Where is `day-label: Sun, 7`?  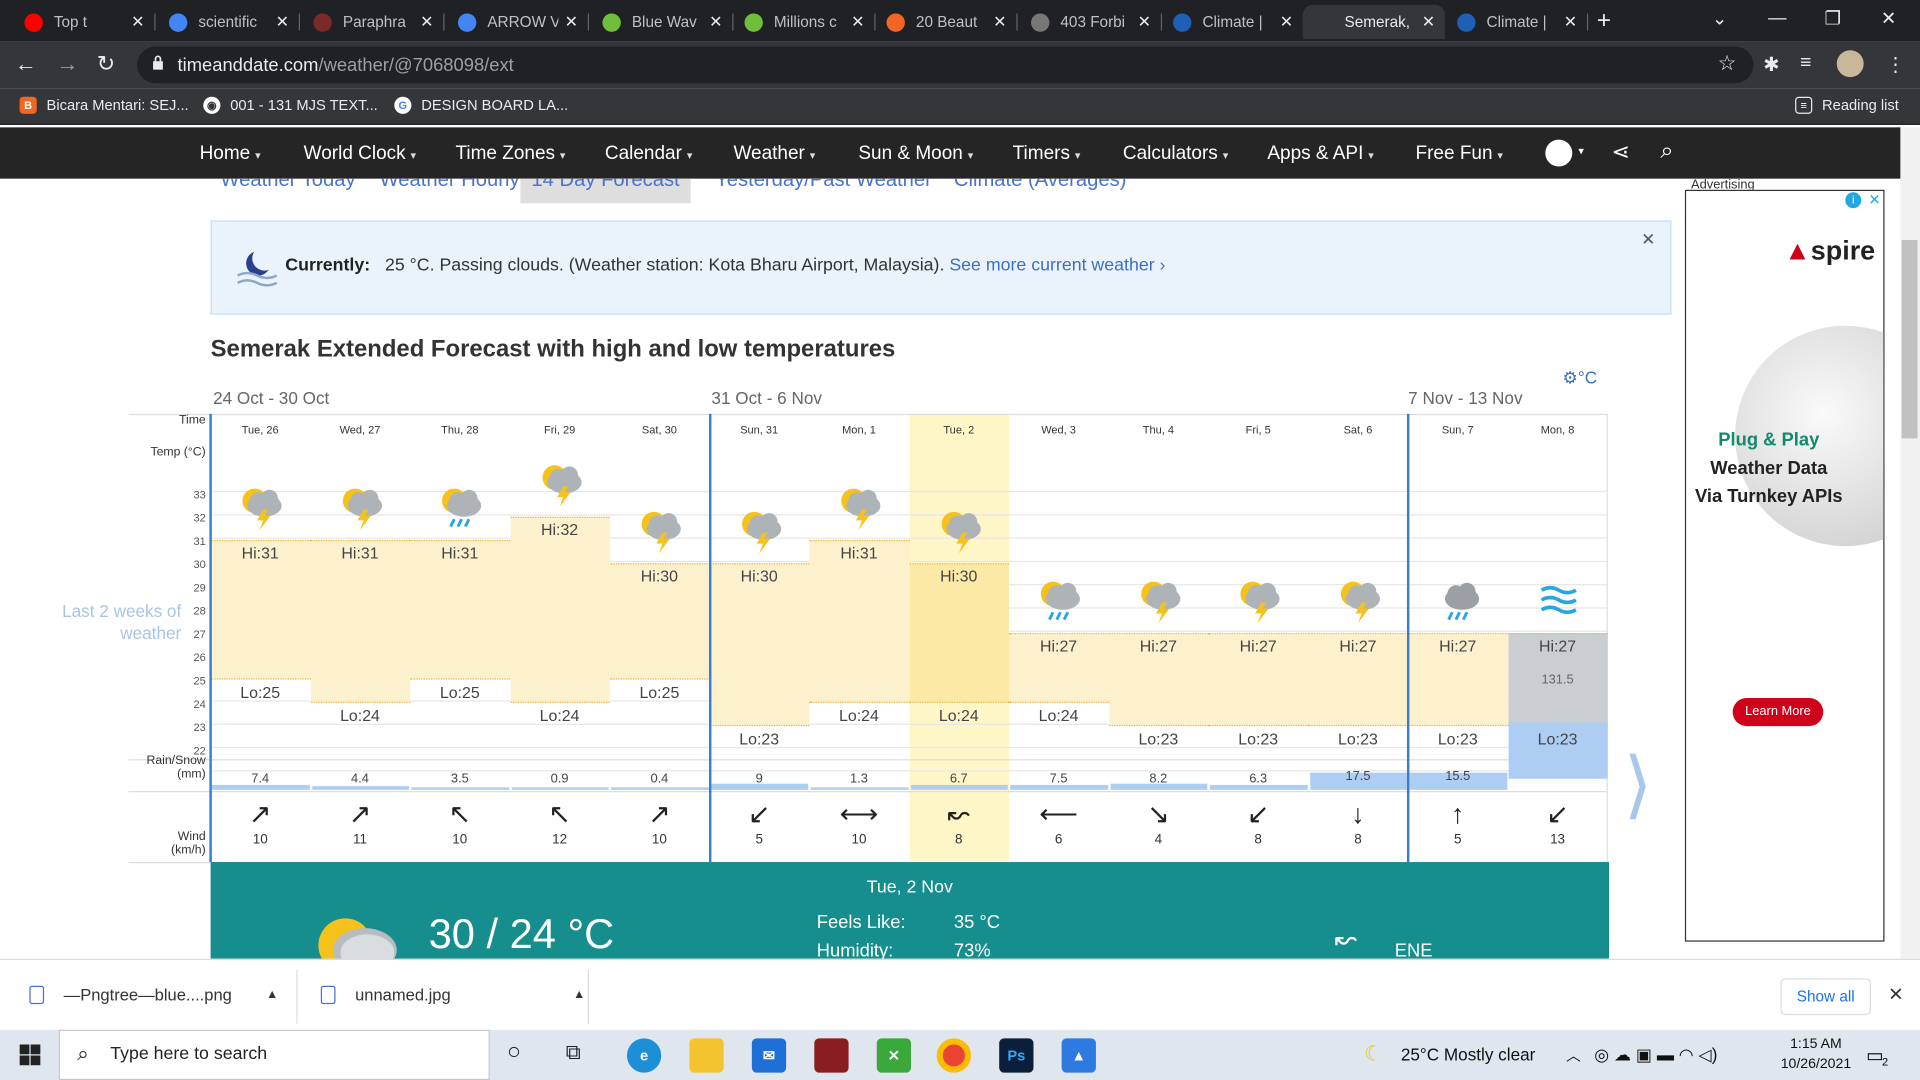 day-label: Sun, 7 is located at coordinates (1457, 430).